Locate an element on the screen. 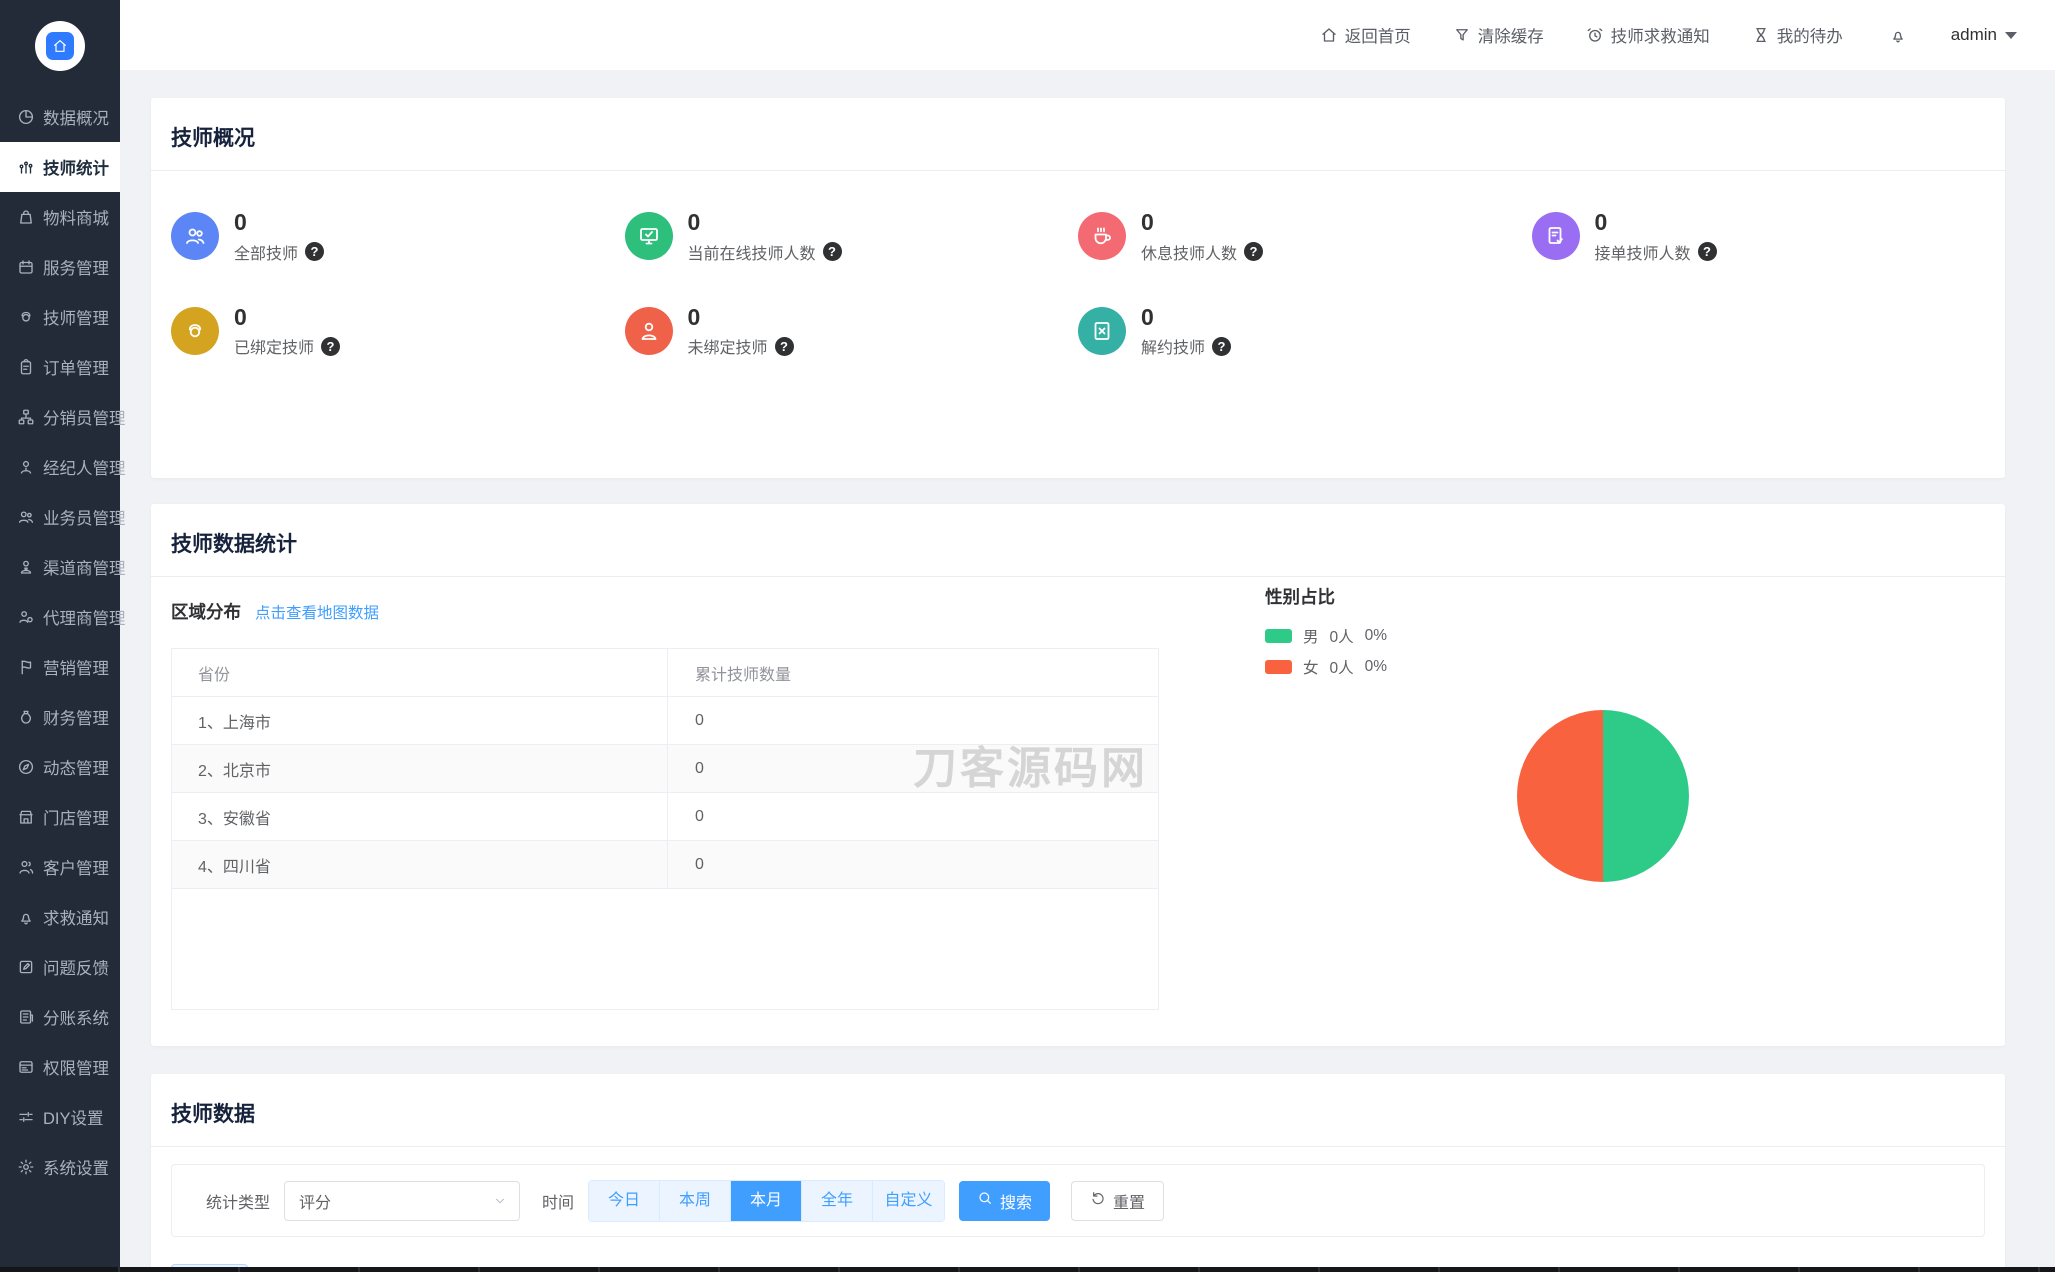 The height and width of the screenshot is (1272, 2055). sidebar-item-17: 求救通知 is located at coordinates (60, 917).